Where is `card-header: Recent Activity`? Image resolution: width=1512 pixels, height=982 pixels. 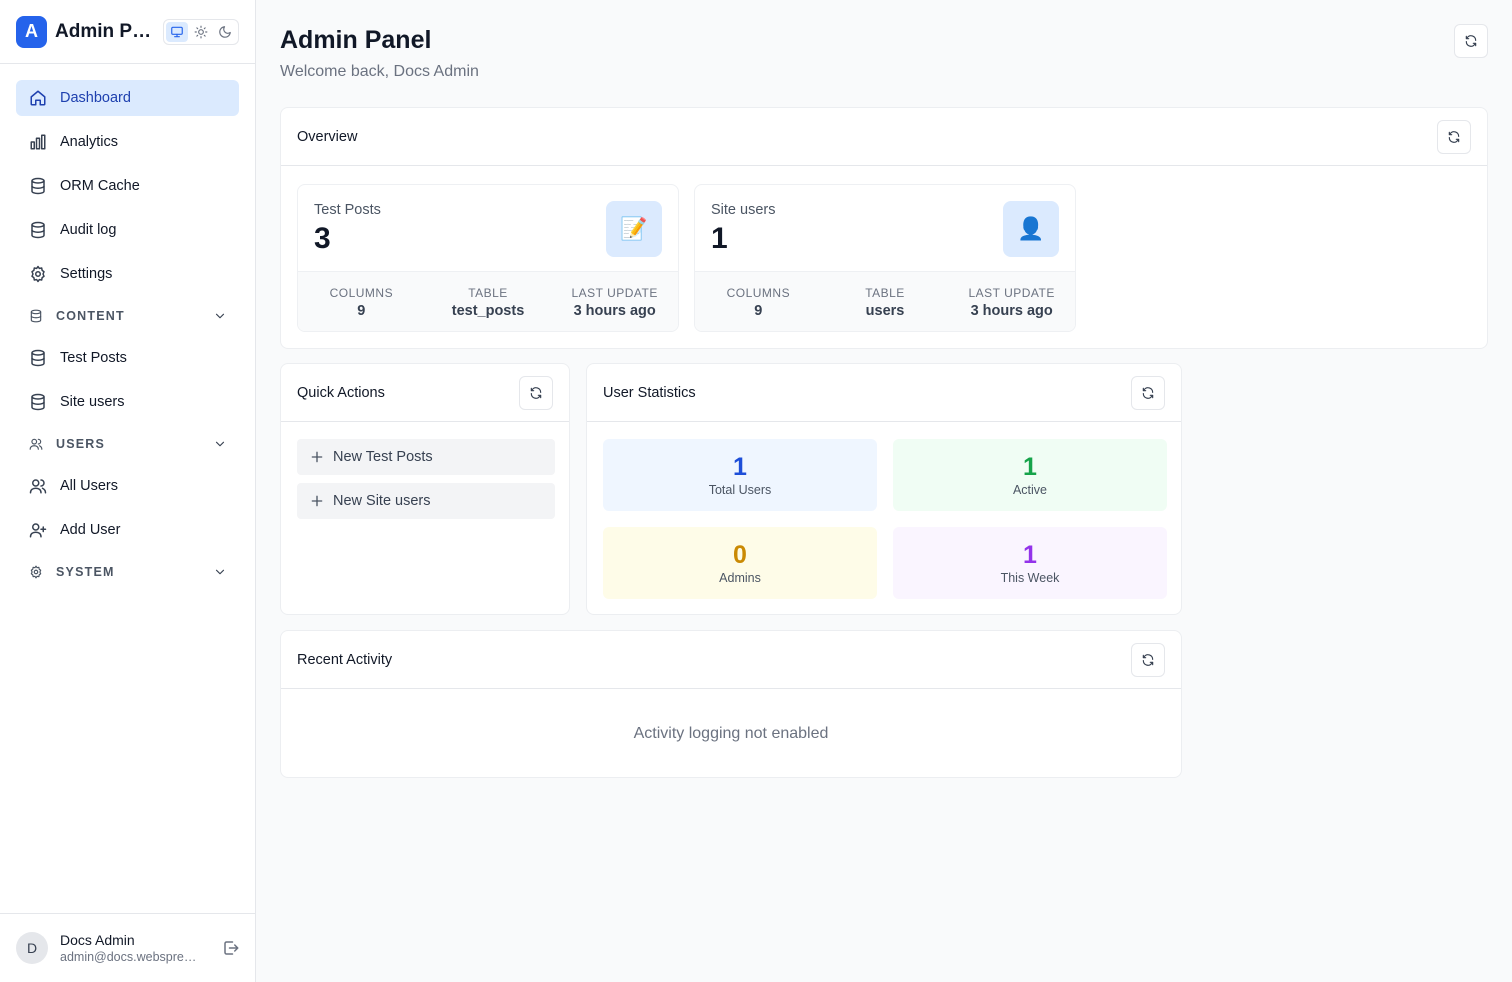 card-header: Recent Activity is located at coordinates (731, 660).